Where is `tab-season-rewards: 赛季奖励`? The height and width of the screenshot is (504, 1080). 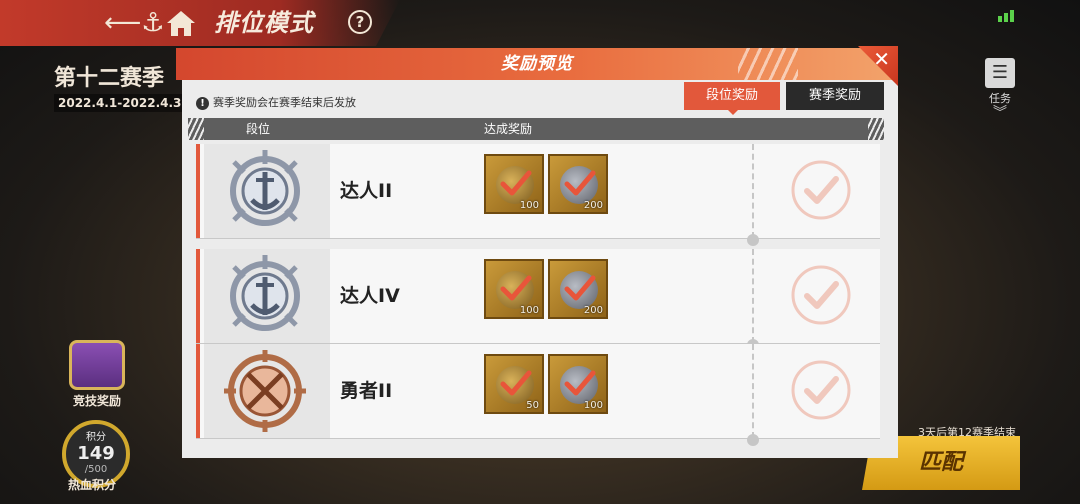
tab-season-rewards: 赛季奖励 is located at coordinates (835, 96).